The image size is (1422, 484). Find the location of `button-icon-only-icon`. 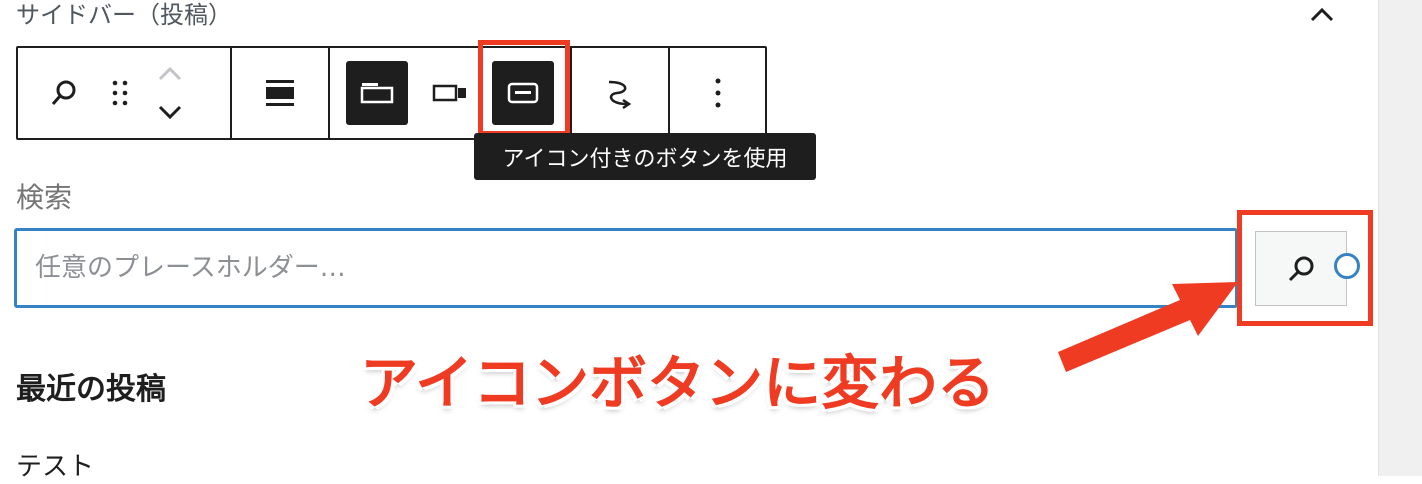

button-icon-only-icon is located at coordinates (523, 93).